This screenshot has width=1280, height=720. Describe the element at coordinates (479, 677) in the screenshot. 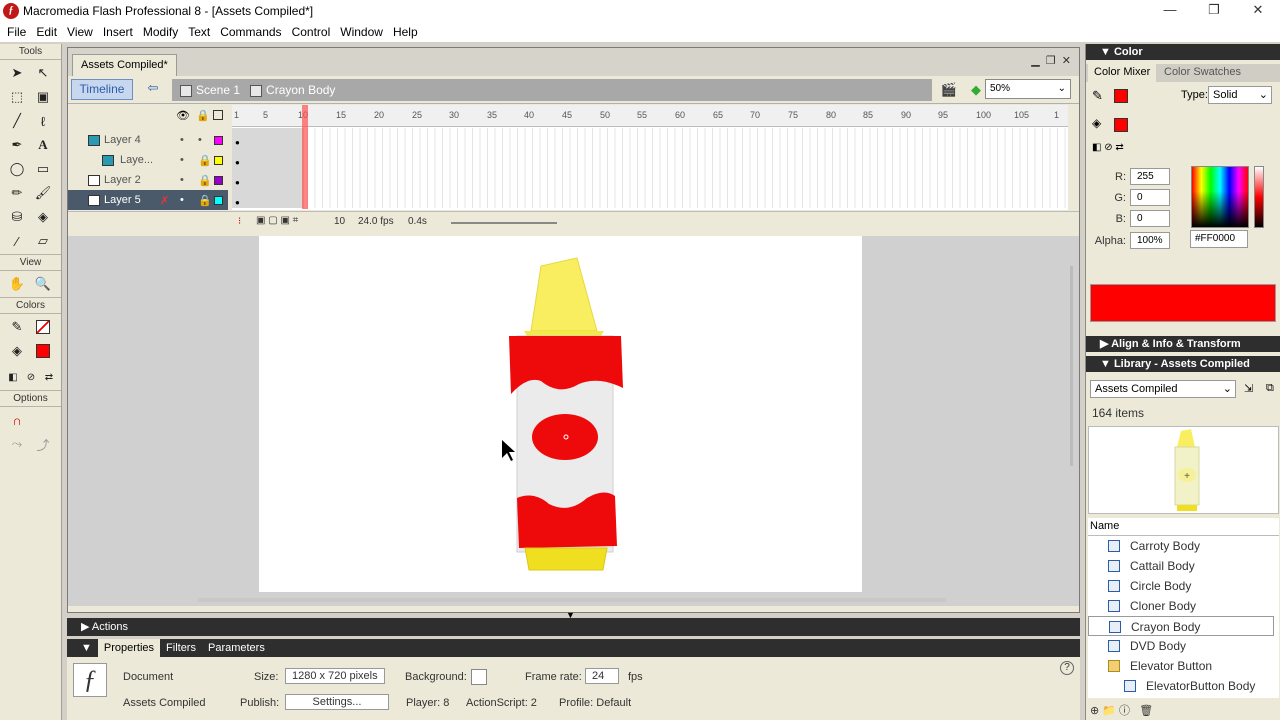

I see `background-color-swatch` at that location.